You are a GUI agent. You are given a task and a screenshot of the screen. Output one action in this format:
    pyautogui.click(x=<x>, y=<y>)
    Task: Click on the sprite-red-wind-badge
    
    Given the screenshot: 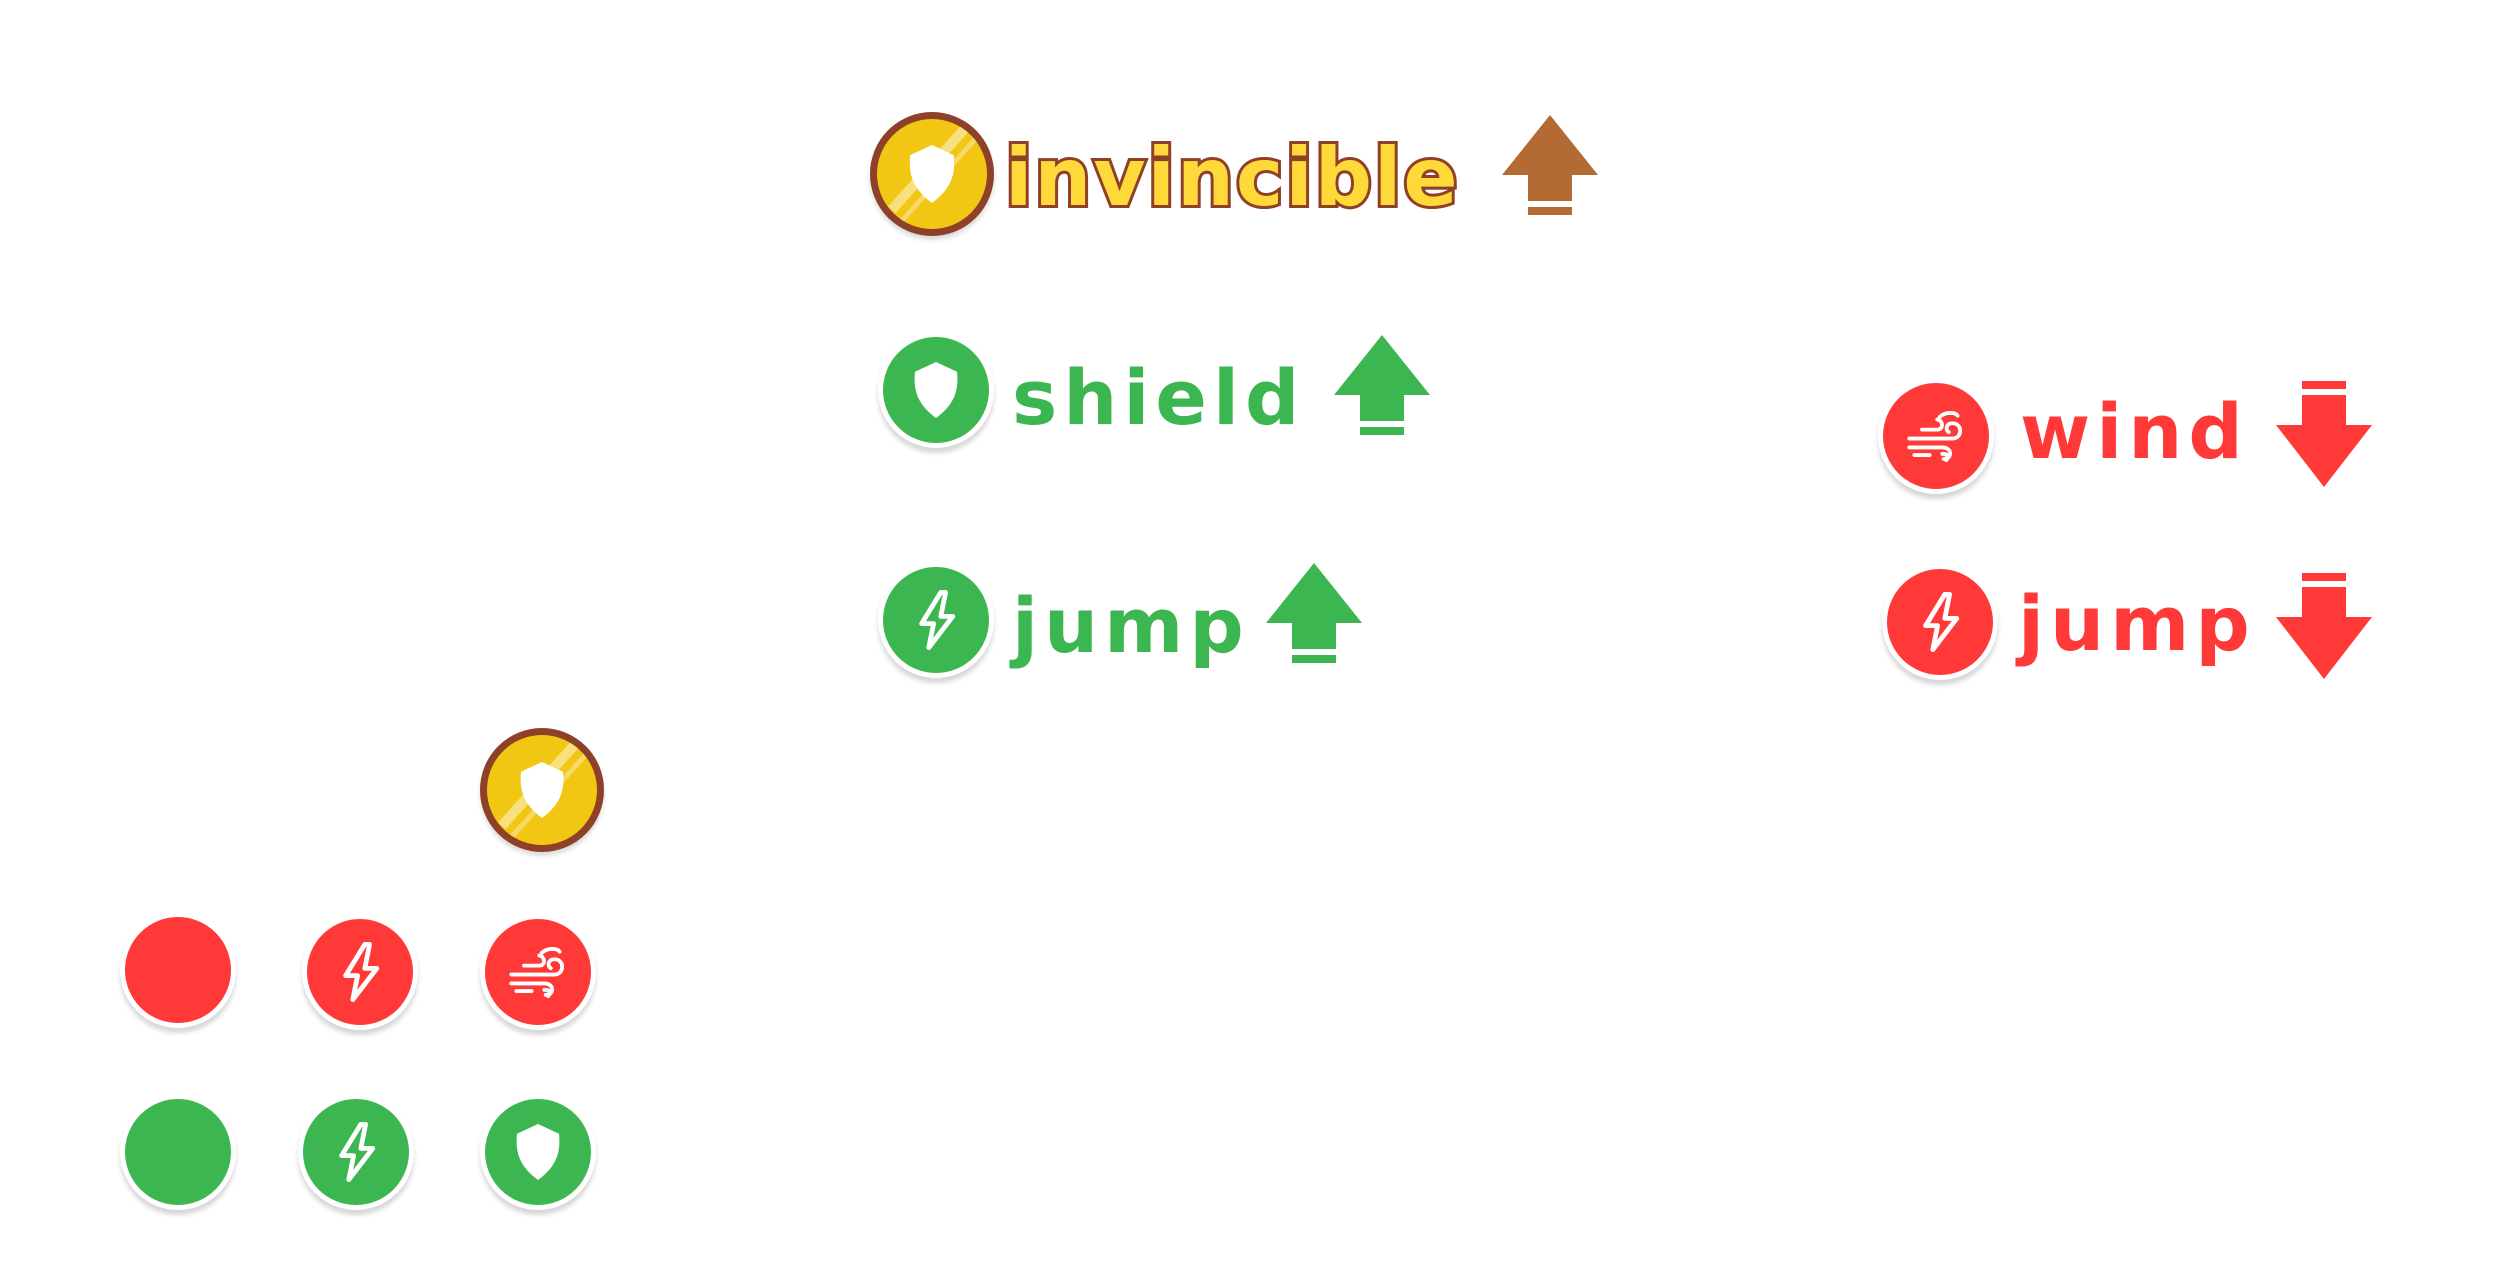 What is the action you would take?
    pyautogui.click(x=538, y=972)
    